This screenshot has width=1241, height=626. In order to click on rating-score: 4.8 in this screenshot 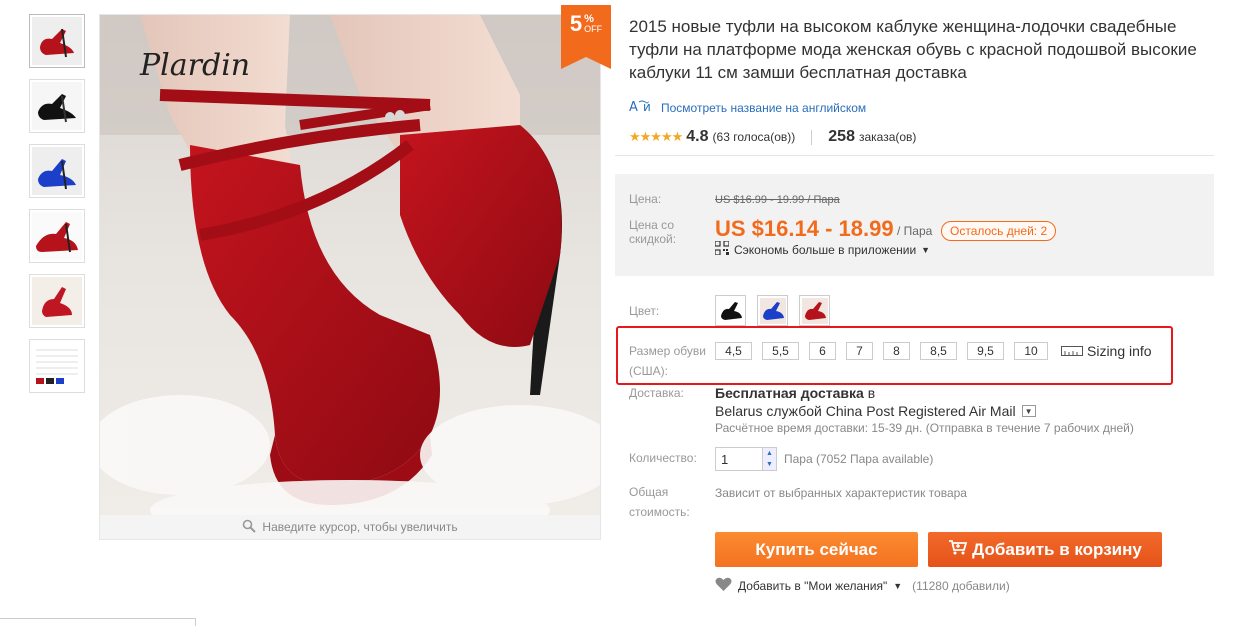, I will do `click(697, 136)`.